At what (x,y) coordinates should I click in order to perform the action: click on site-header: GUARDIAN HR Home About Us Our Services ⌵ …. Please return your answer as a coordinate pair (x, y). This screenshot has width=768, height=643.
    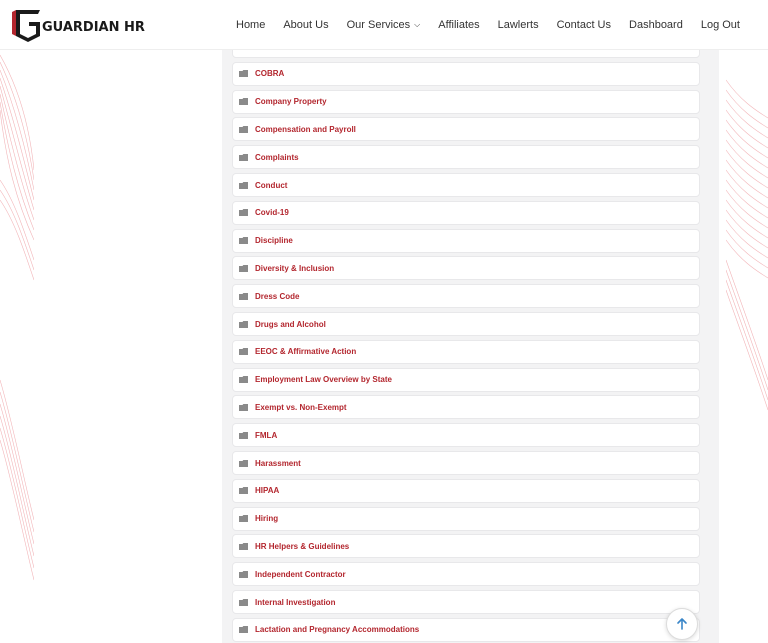
    Looking at the image, I should click on (384, 25).